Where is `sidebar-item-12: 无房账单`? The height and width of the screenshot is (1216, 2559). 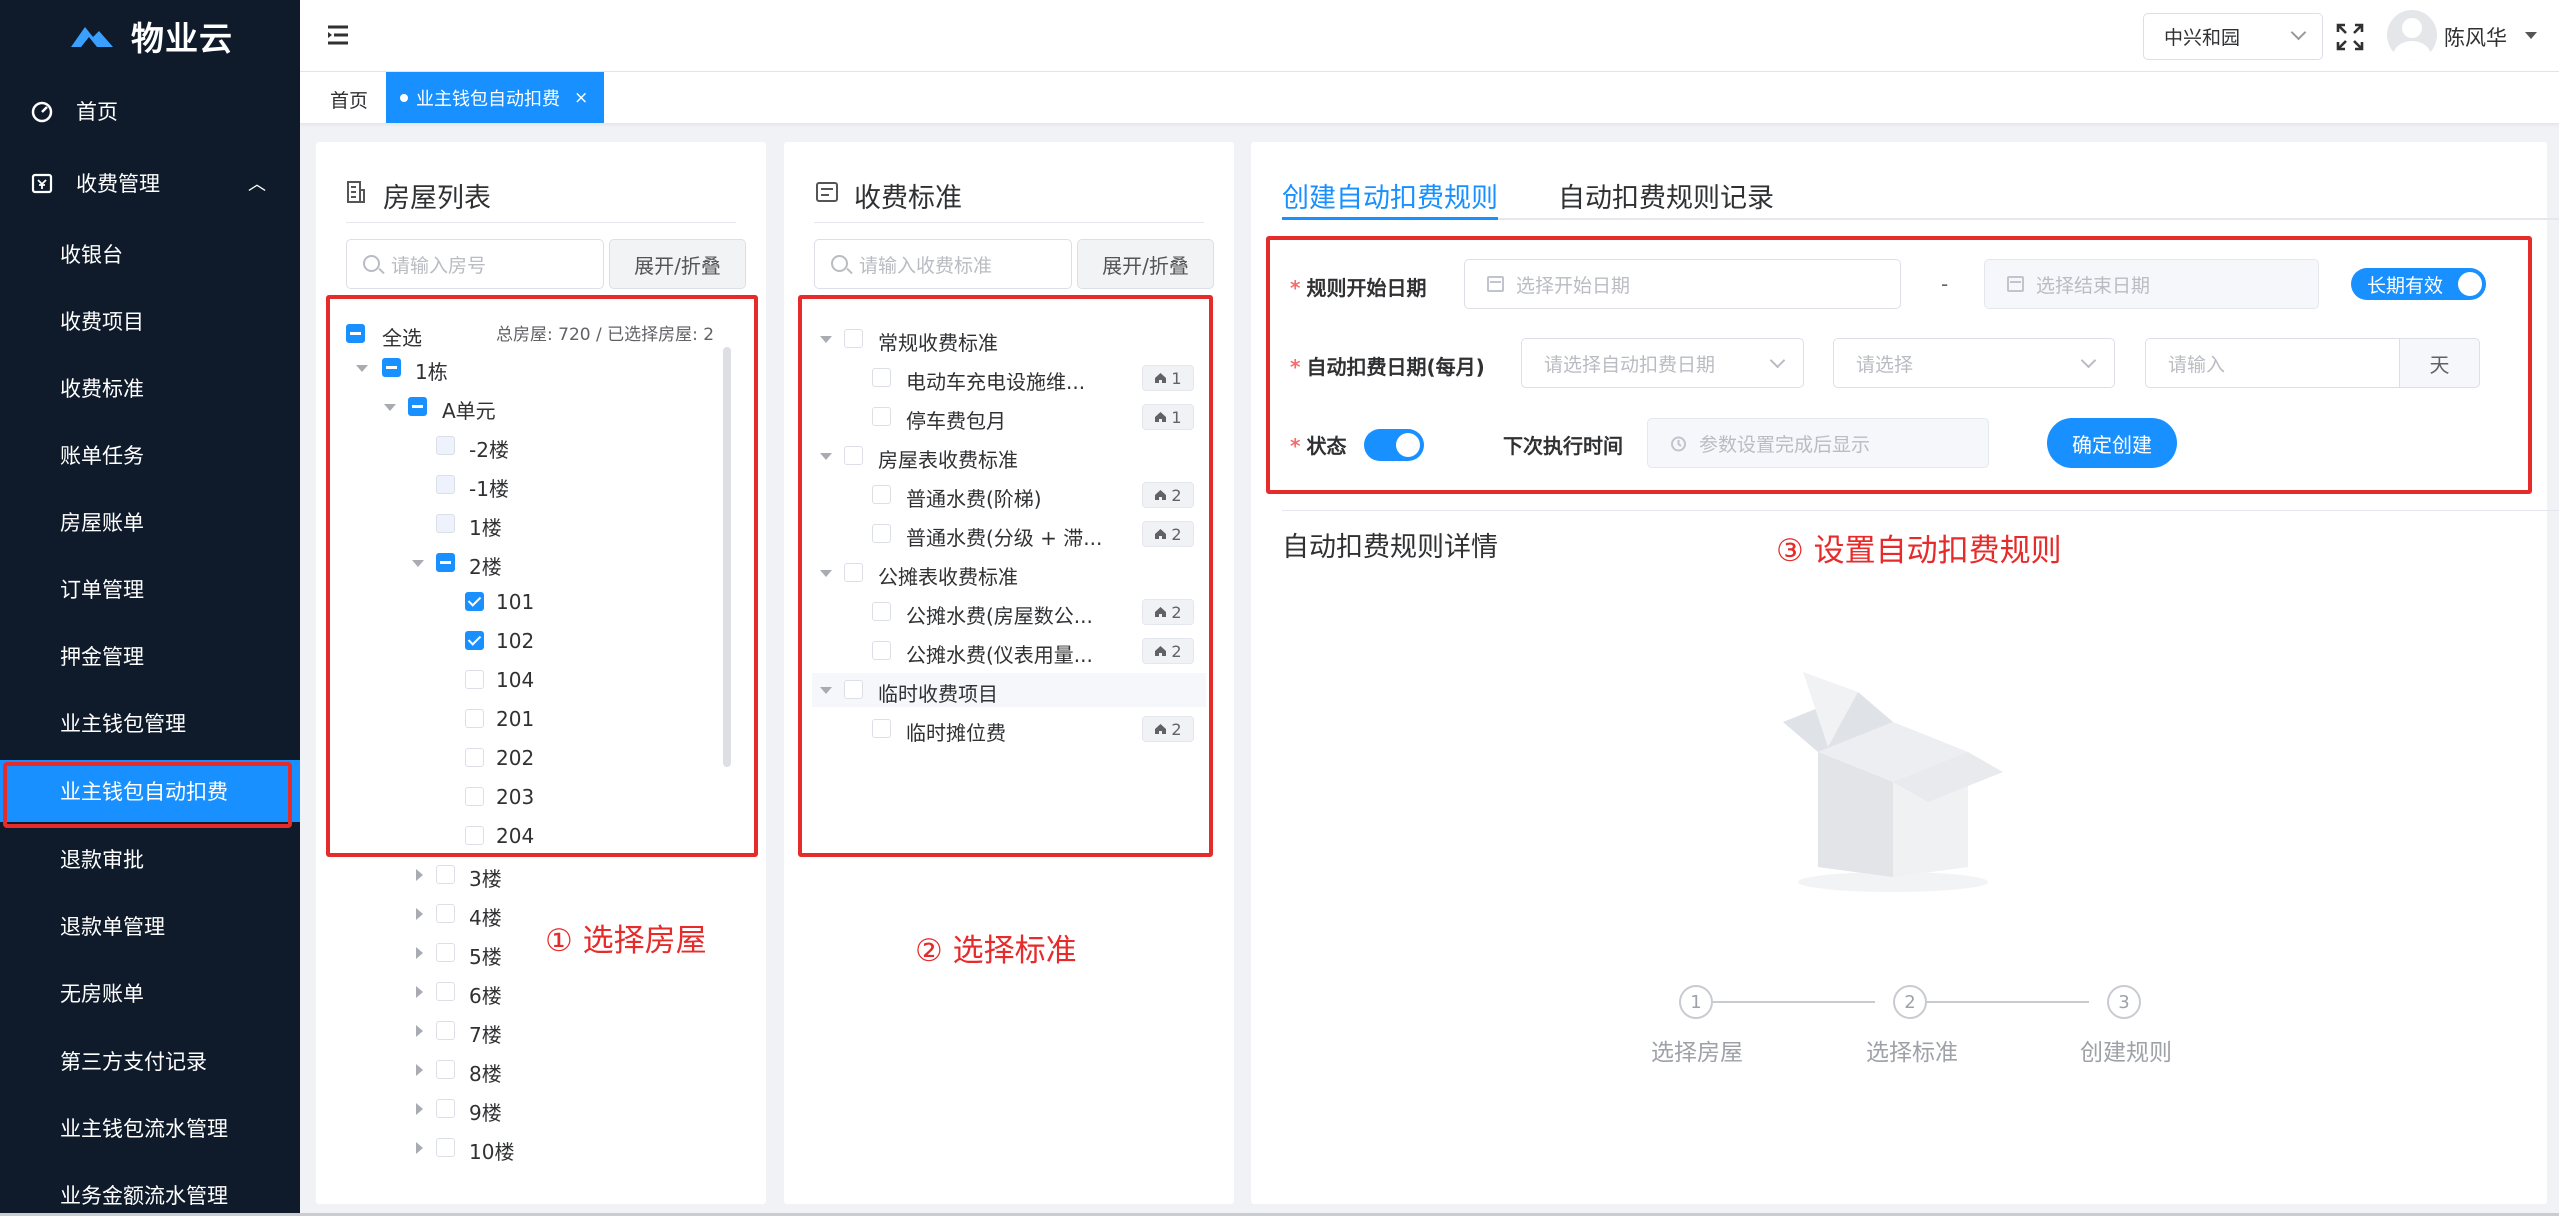 sidebar-item-12: 无房账单 is located at coordinates (150, 993).